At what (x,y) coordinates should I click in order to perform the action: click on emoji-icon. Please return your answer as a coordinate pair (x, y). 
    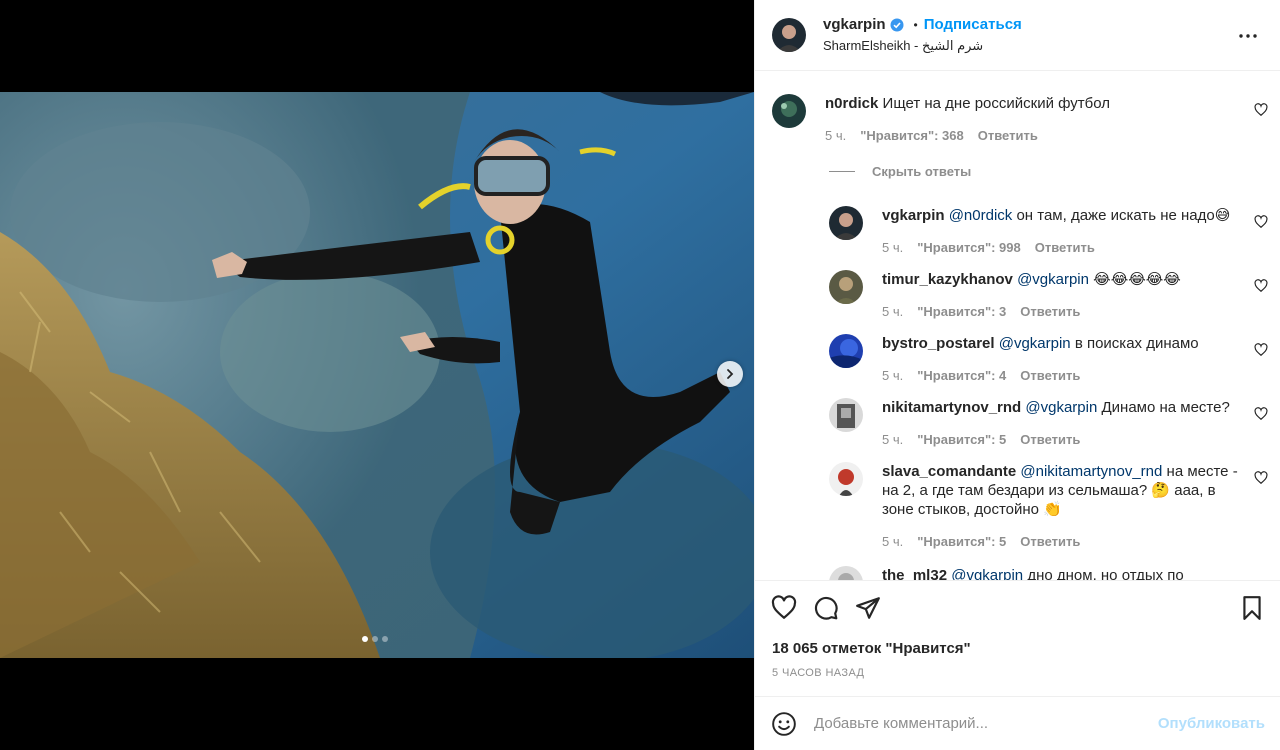
    Looking at the image, I should click on (784, 724).